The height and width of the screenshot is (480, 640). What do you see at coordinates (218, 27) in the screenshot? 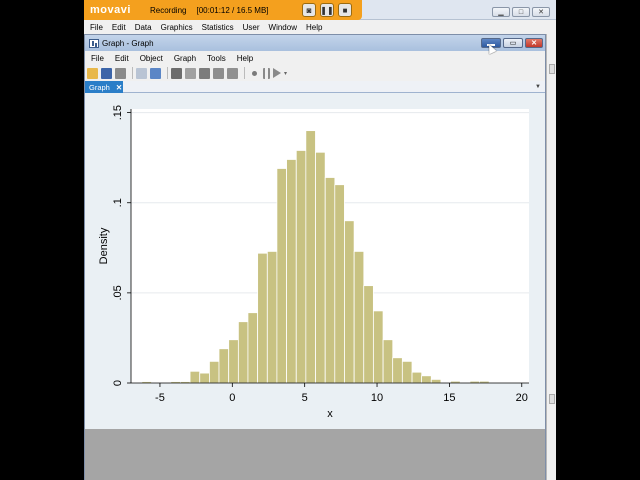
I see `main-menu-statistics: Statistics` at bounding box center [218, 27].